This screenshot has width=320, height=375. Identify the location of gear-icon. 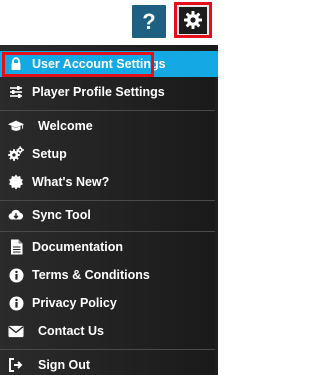
(193, 20).